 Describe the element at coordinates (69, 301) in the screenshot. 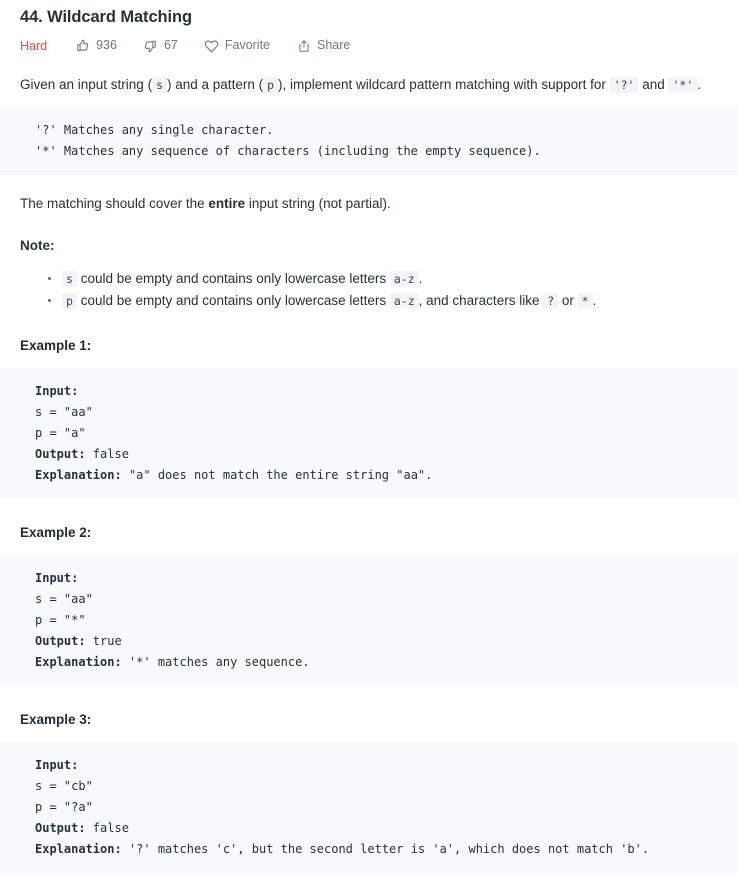

I see `inline-code-p-note: p` at that location.